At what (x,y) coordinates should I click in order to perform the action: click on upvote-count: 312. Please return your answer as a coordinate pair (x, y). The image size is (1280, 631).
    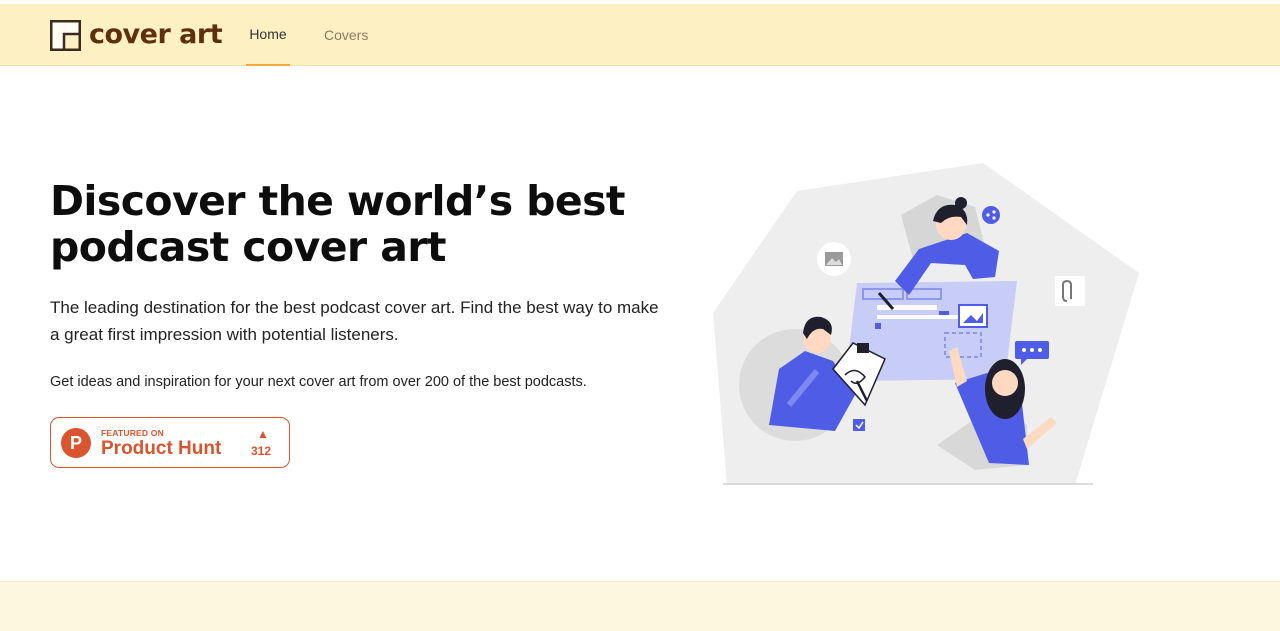
    Looking at the image, I should click on (261, 451).